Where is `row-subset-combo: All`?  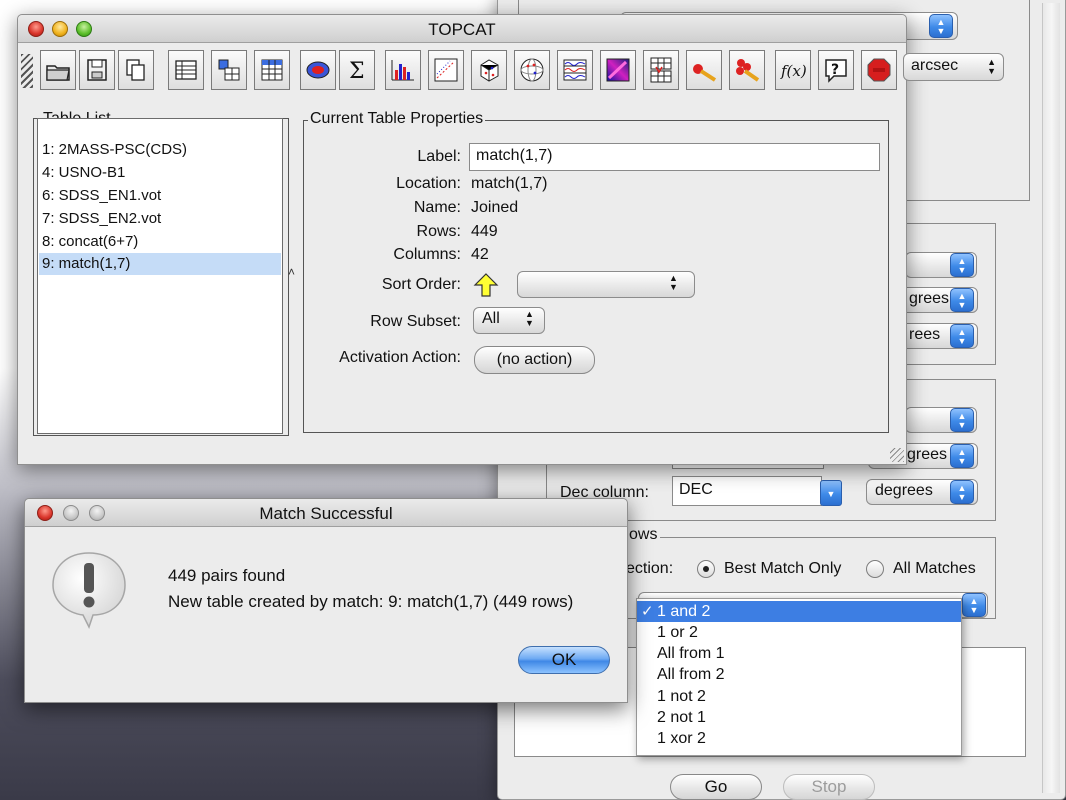
row-subset-combo: All is located at coordinates (509, 320).